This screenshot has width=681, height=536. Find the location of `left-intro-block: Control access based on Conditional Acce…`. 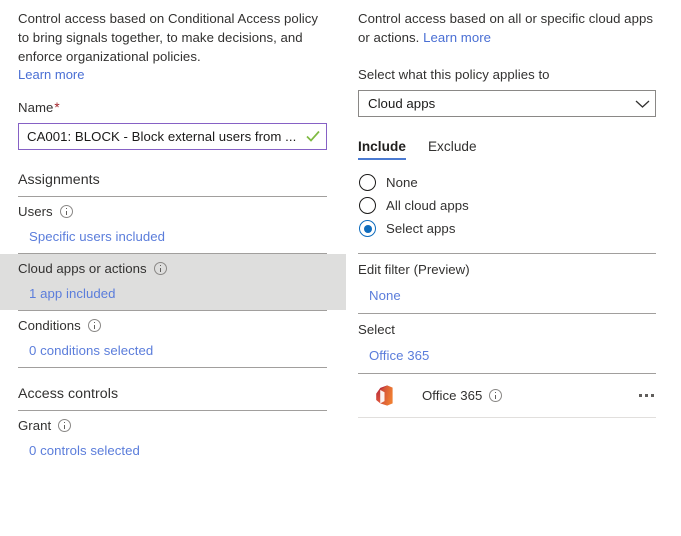

left-intro-block: Control access based on Conditional Acce… is located at coordinates (173, 45).